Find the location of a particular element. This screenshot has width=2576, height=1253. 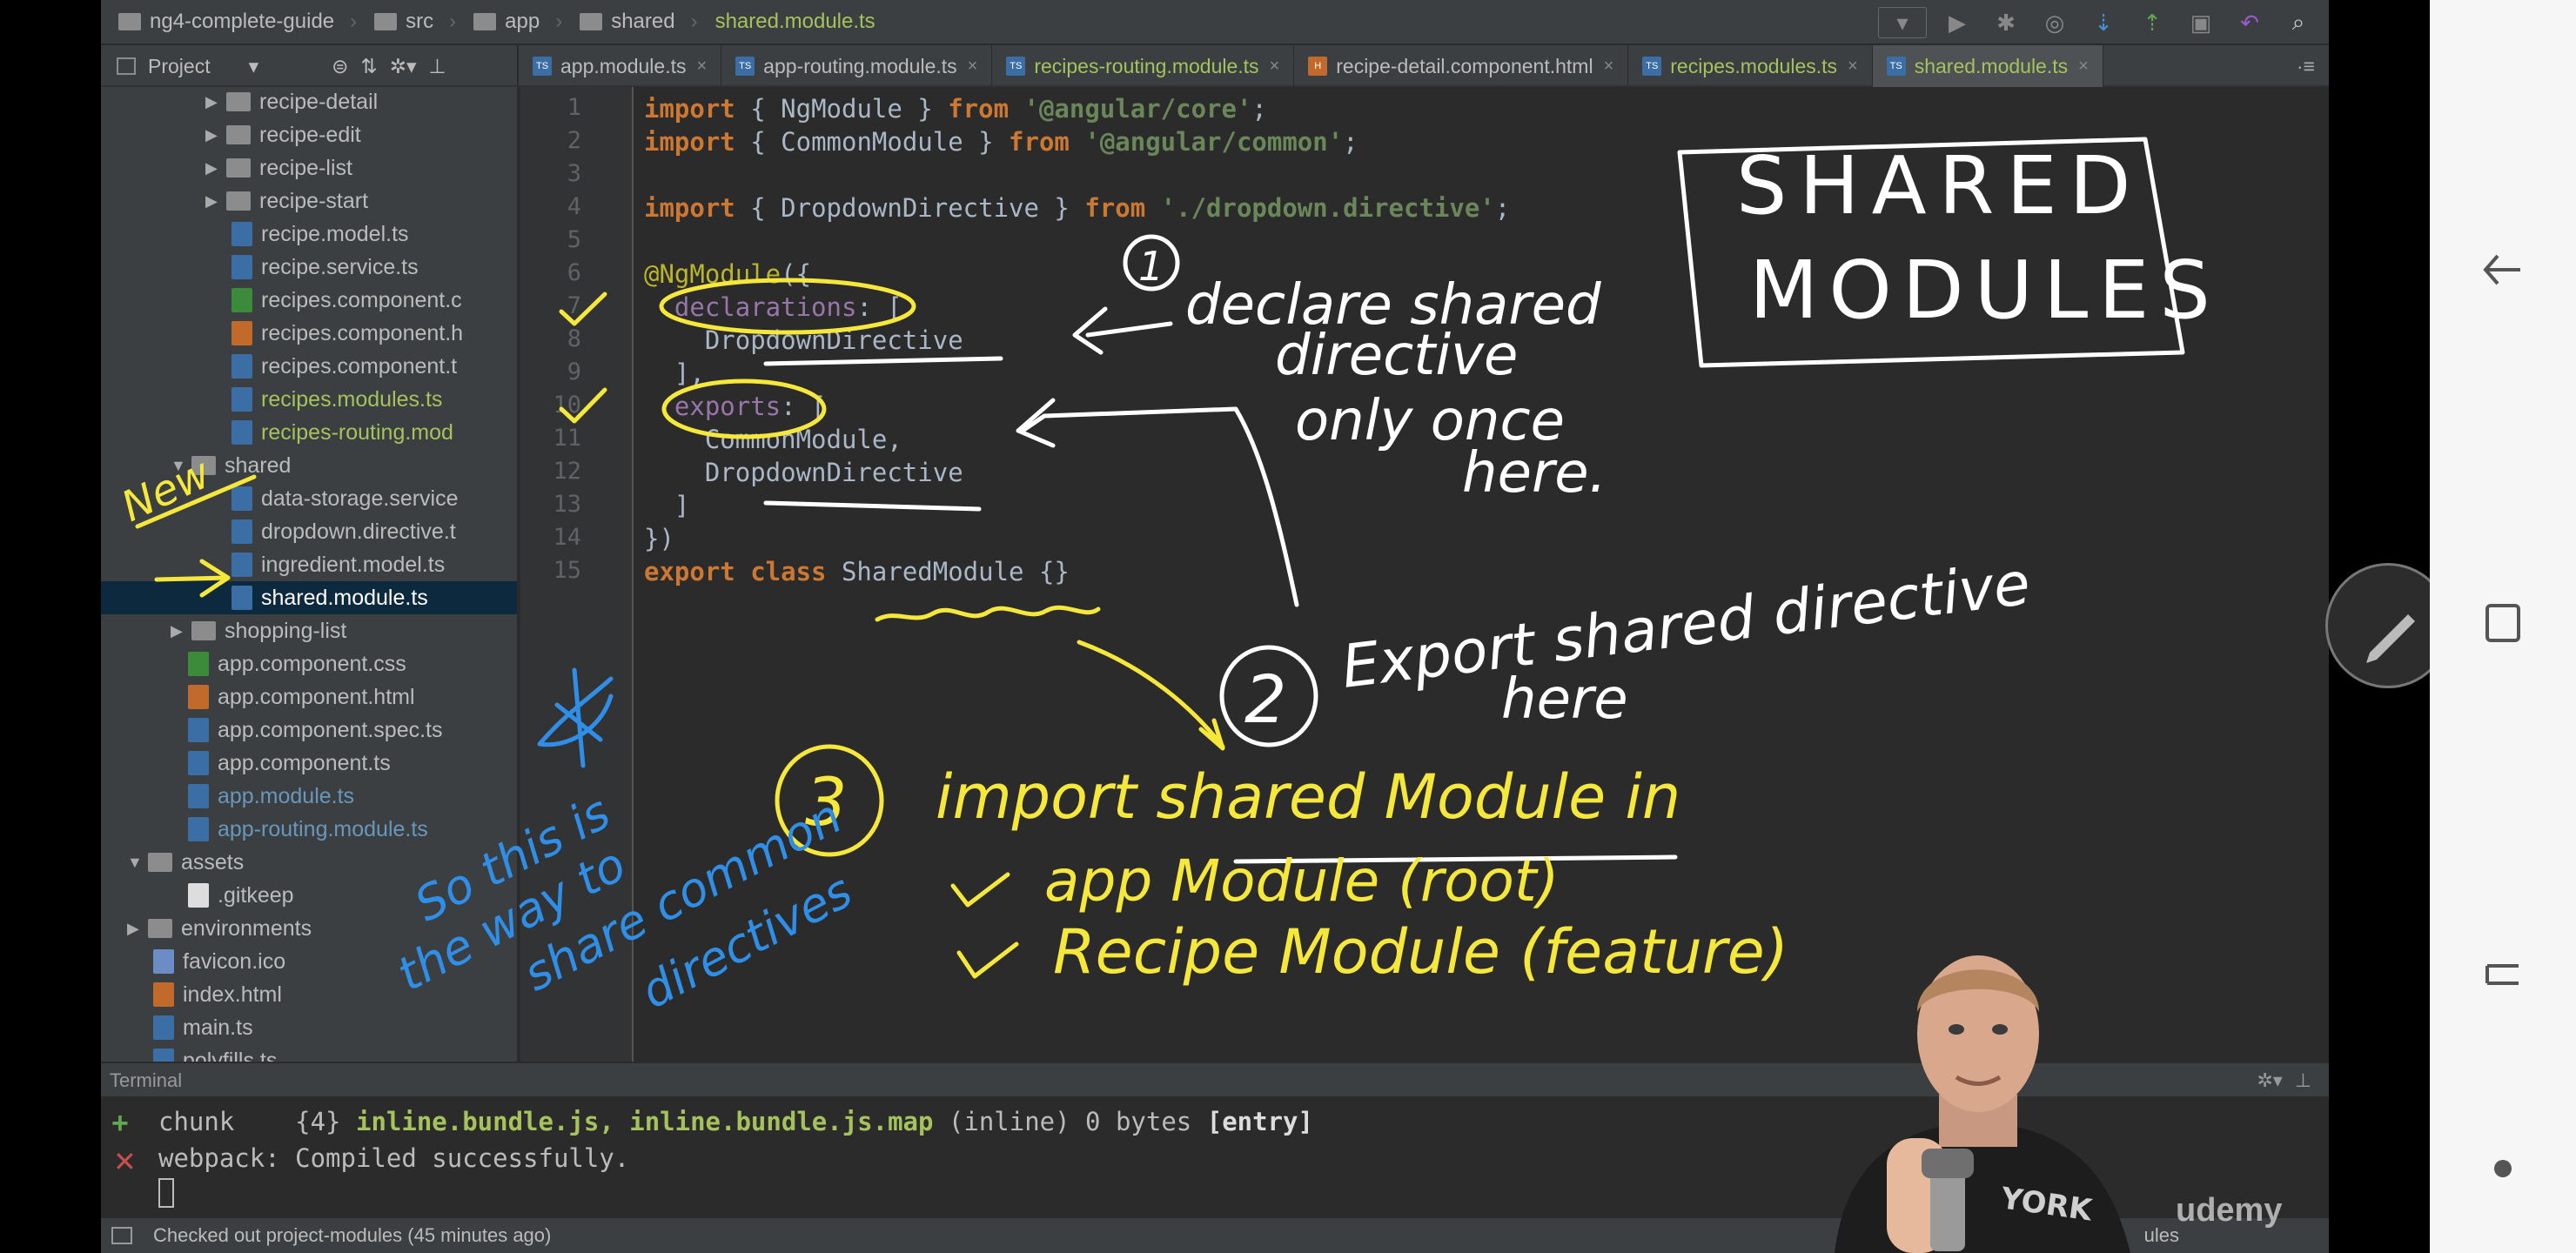

tab-app-routing-module: TS app-routing.module.ts × is located at coordinates (857, 66).